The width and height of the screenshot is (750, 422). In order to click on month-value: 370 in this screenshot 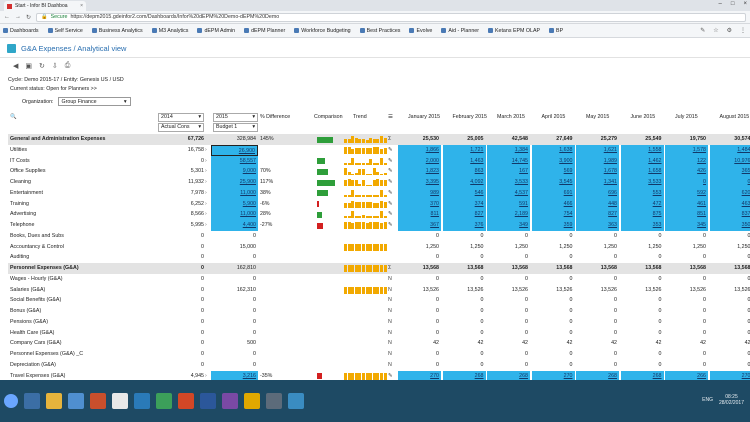, I will do `click(419, 204)`.